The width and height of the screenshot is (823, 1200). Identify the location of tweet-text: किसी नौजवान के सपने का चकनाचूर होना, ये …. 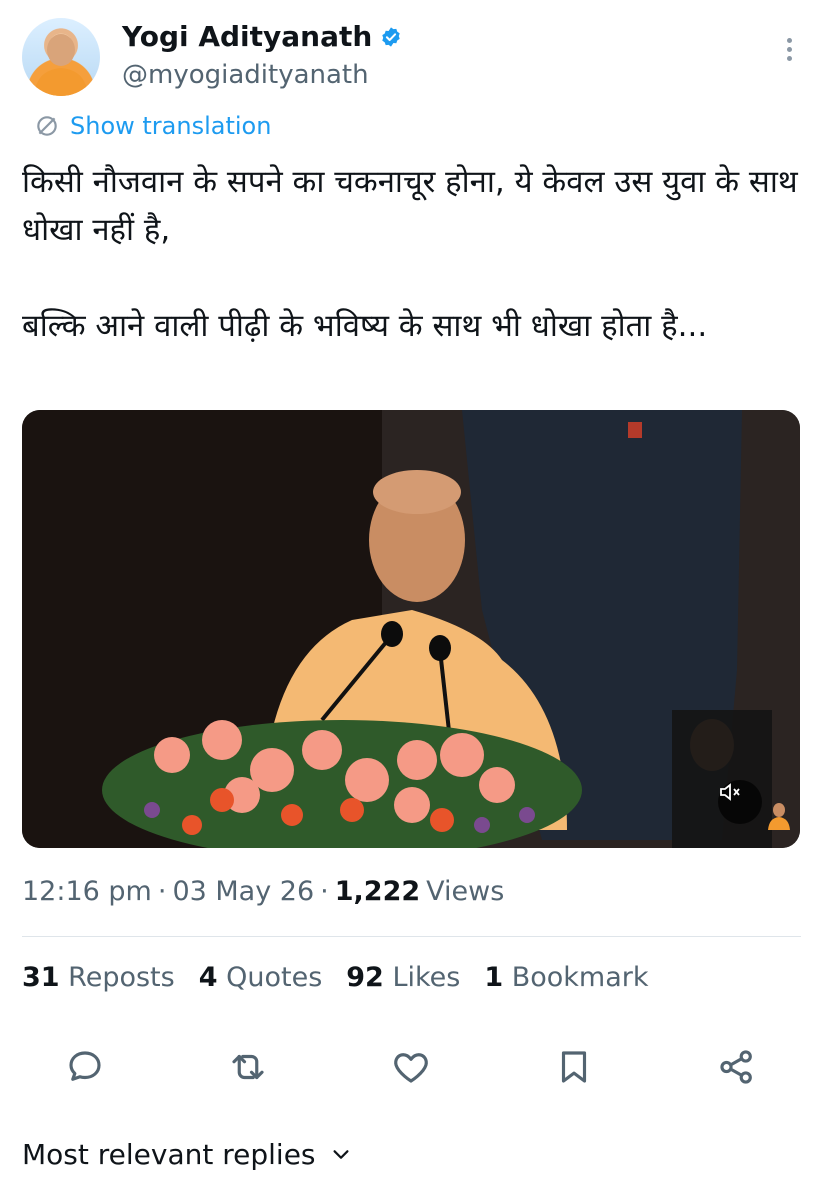
(410, 254).